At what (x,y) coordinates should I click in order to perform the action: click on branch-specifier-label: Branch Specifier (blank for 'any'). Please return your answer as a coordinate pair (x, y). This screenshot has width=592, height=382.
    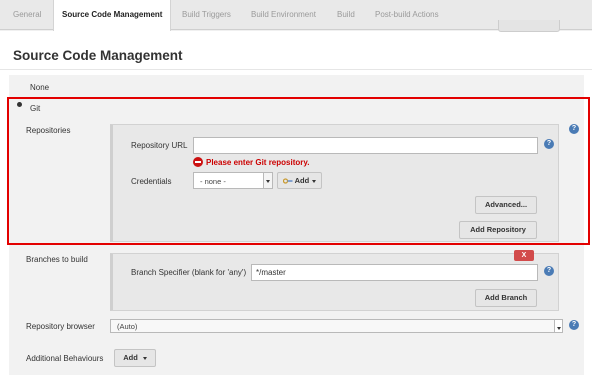
    Looking at the image, I should click on (189, 272).